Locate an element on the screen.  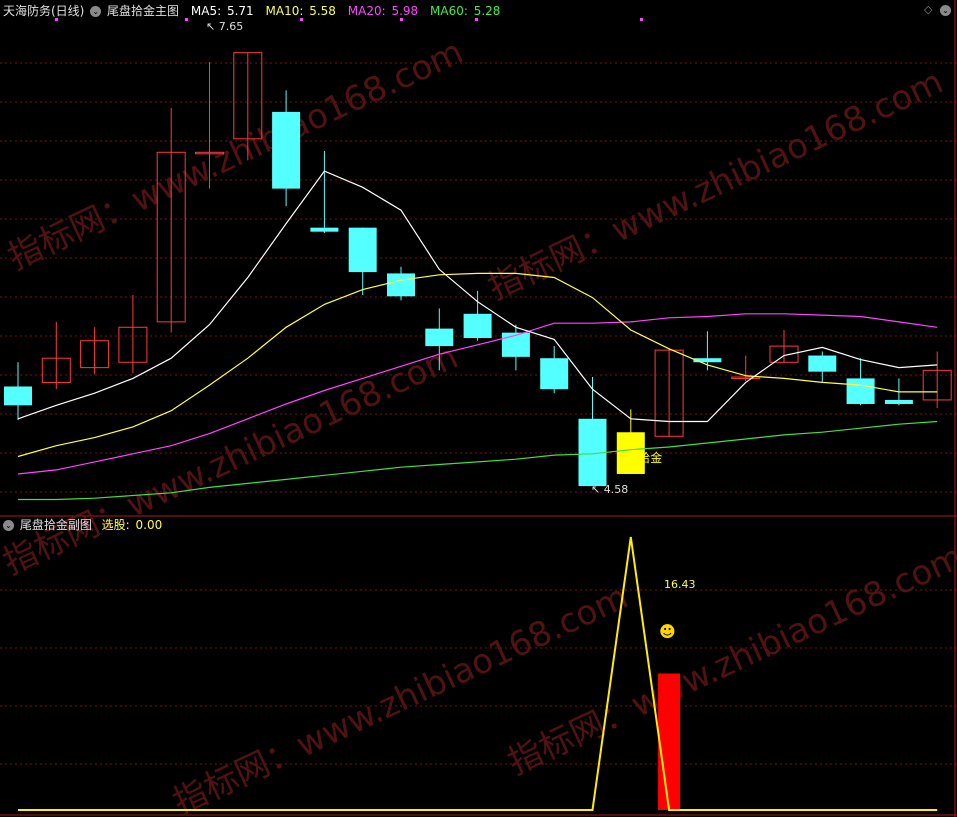
ma5-value: 5.71 is located at coordinates (240, 11).